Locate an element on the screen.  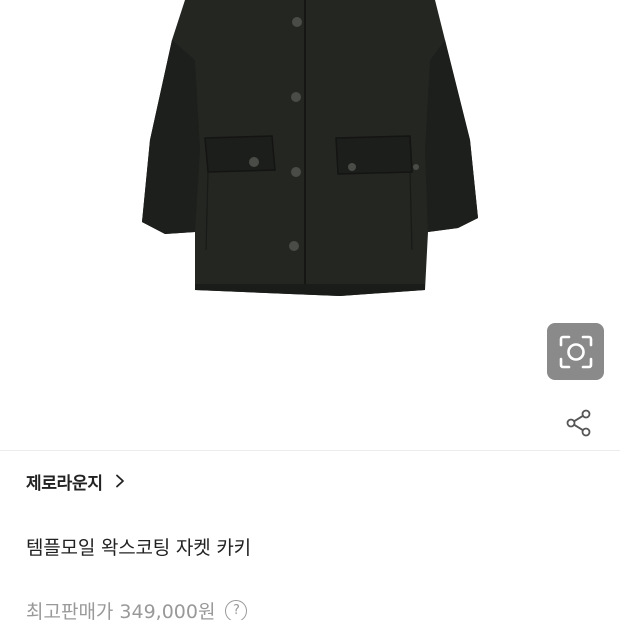
price-row: 최고판매가 349,000원 ? is located at coordinates (137, 608).